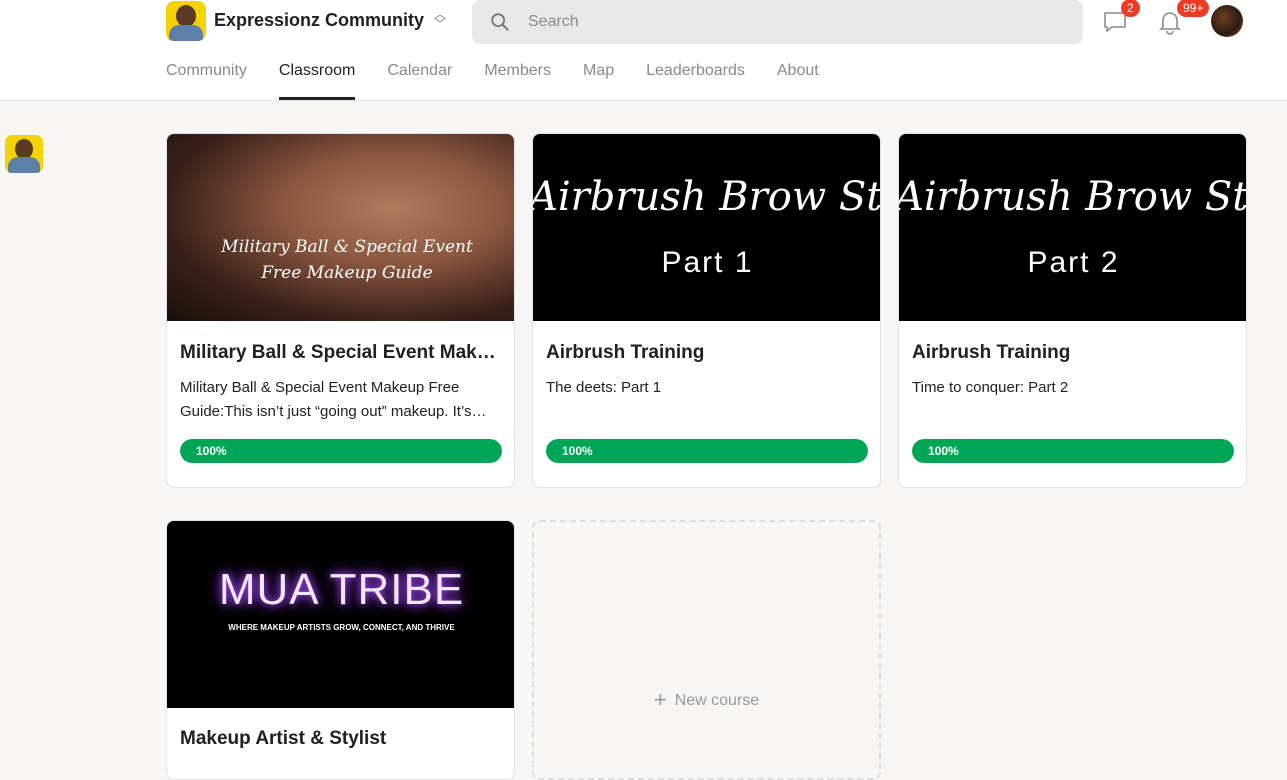  What do you see at coordinates (517, 81) in the screenshot?
I see `tab-members: Members` at bounding box center [517, 81].